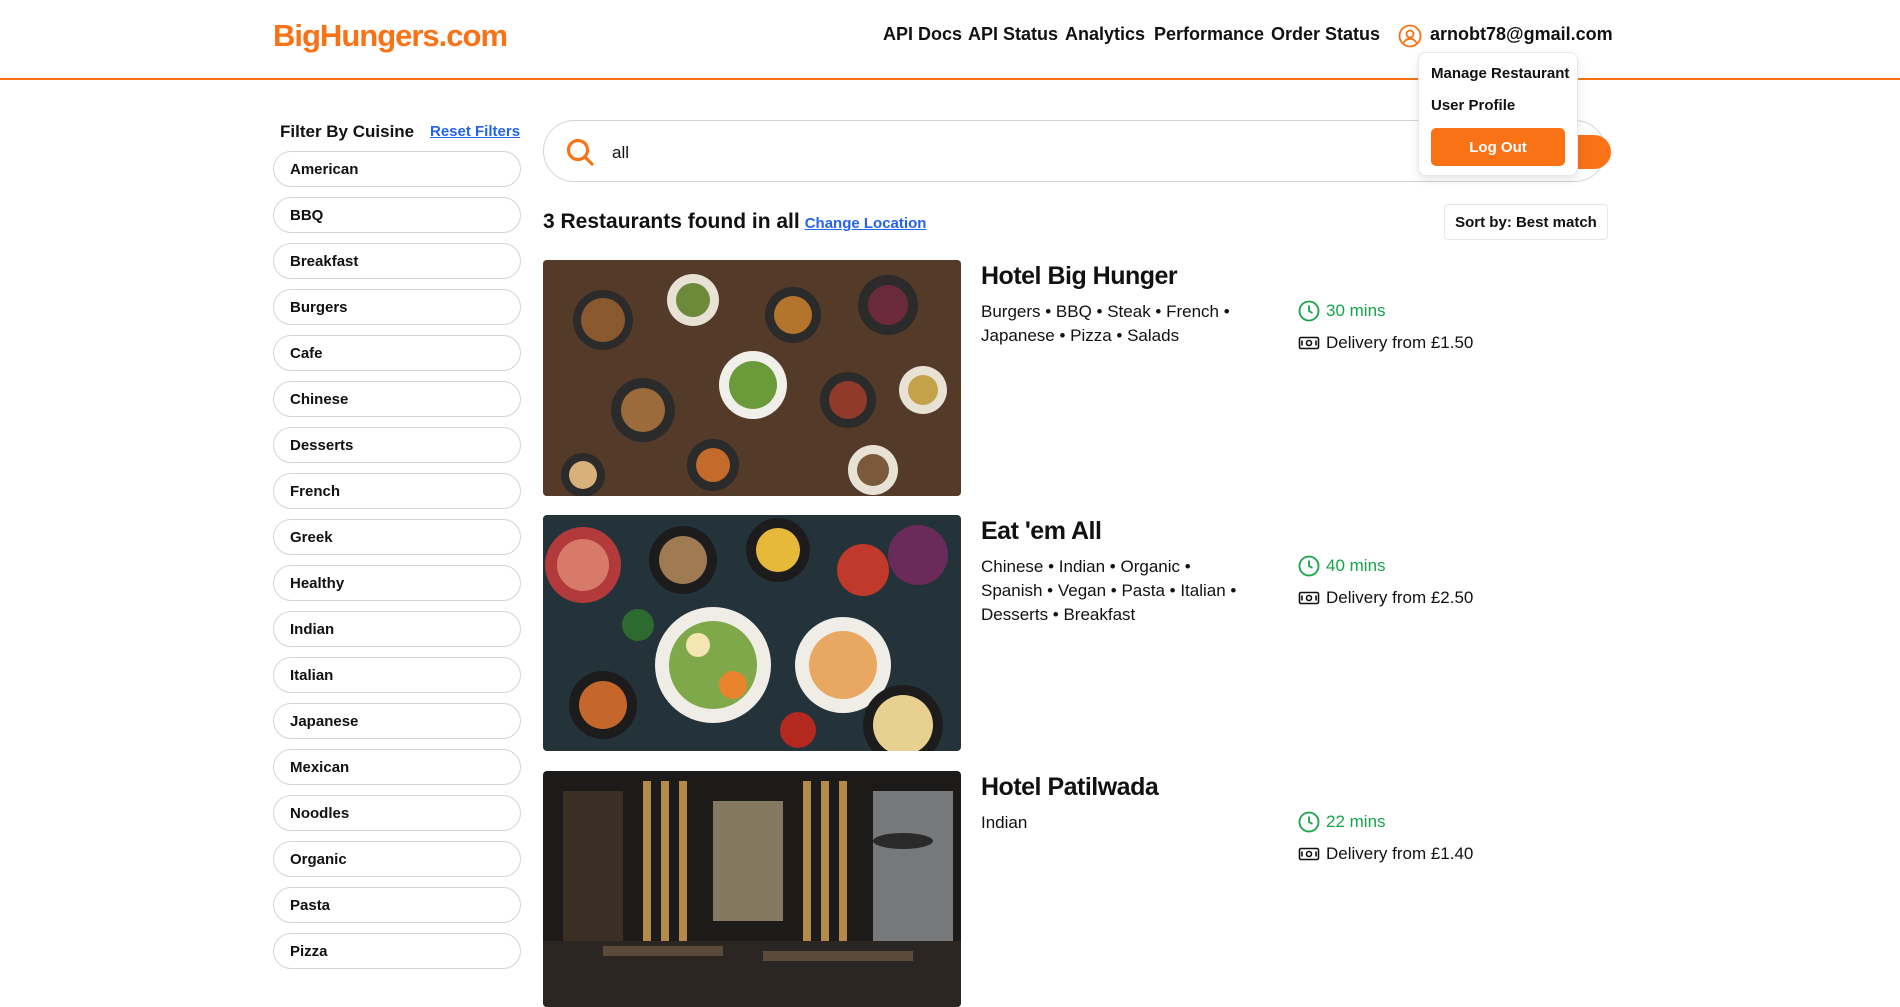 Image resolution: width=1900 pixels, height=1007 pixels. I want to click on restaurant-name: Eat 'em All, so click(1041, 531).